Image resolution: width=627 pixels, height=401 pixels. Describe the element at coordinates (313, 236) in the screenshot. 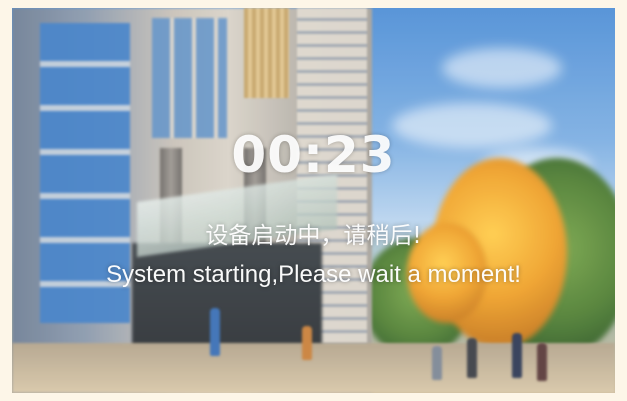

I see `status-message-chinese: 设备启动中，请稍后!` at that location.